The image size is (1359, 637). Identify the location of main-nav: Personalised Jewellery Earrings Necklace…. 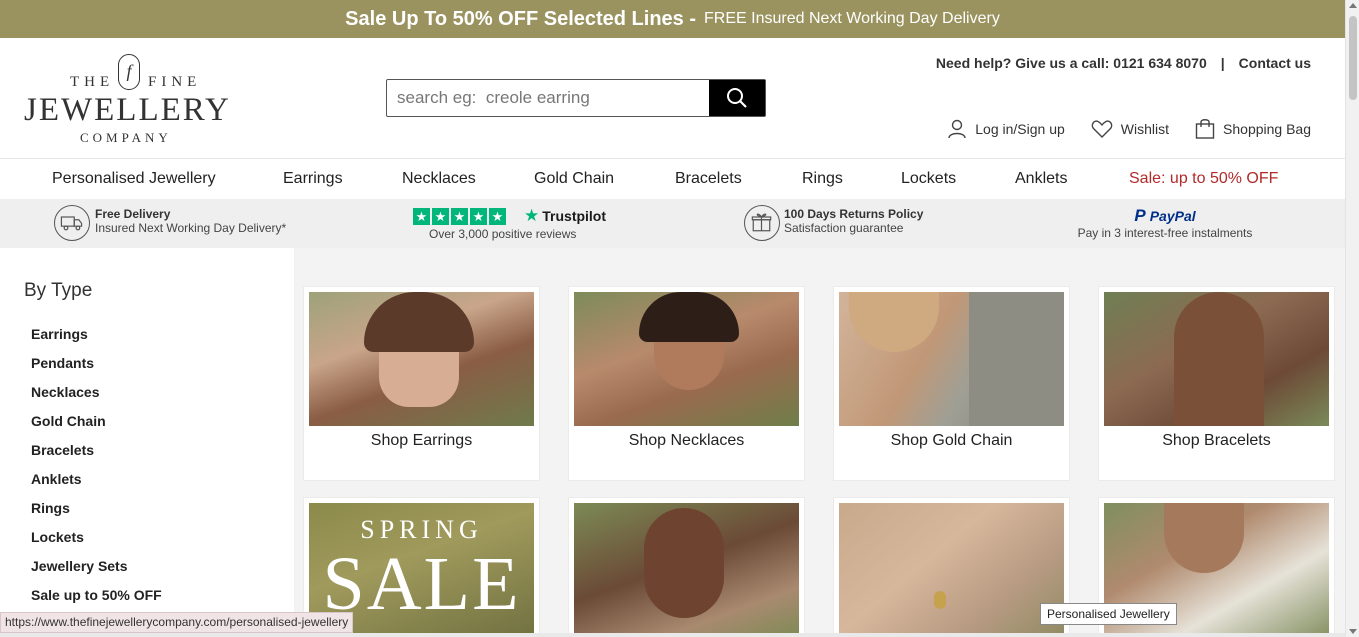
(672, 179).